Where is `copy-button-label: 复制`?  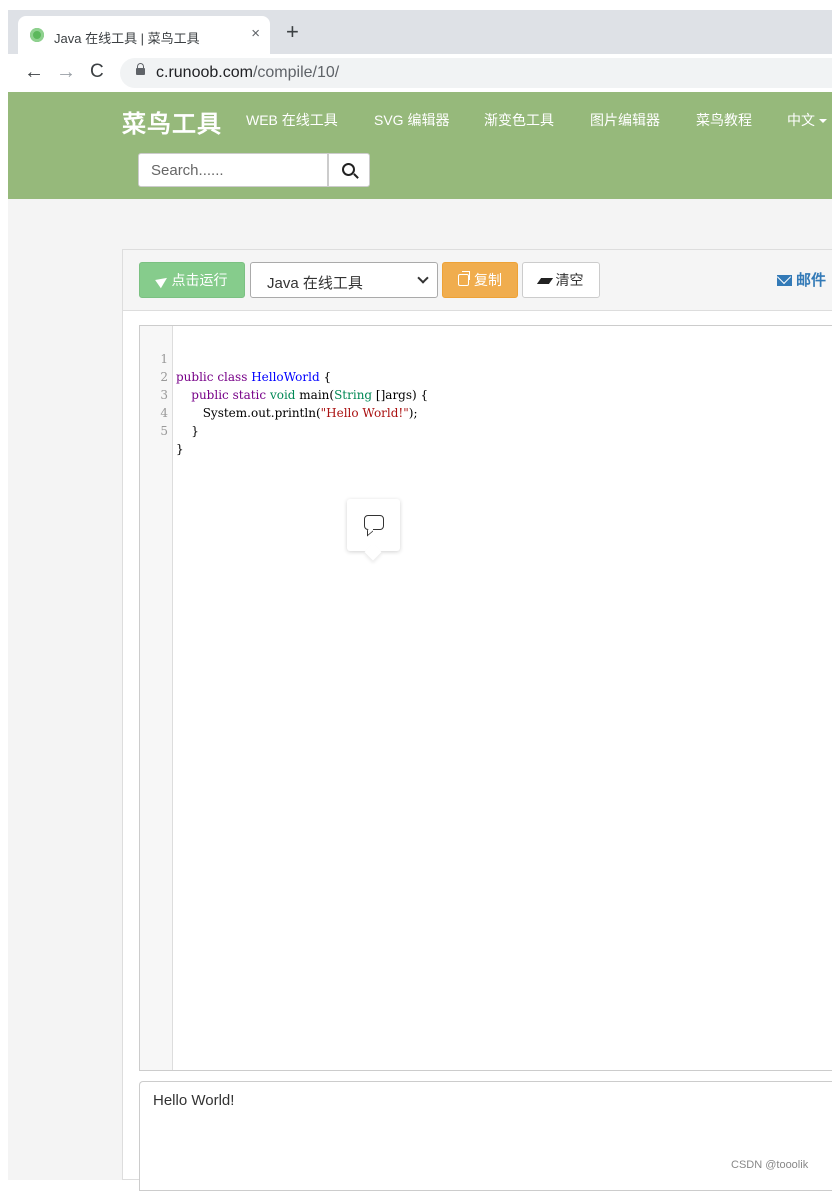 copy-button-label: 复制 is located at coordinates (488, 280).